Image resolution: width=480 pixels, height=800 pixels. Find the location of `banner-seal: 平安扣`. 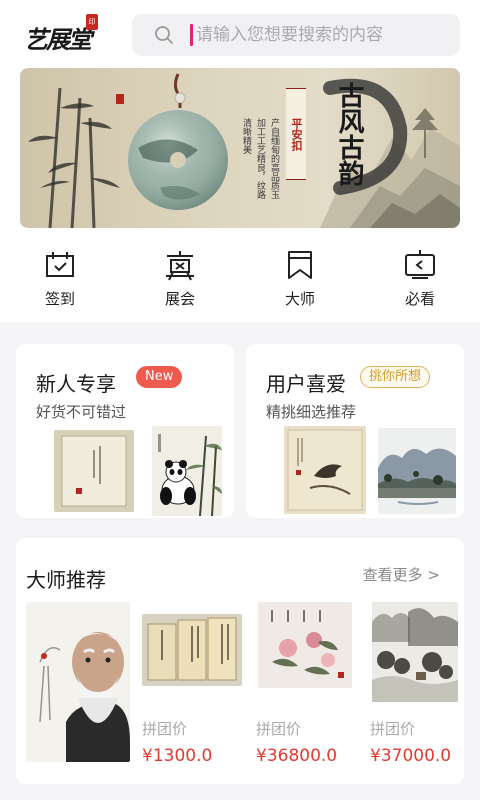

banner-seal: 平安扣 is located at coordinates (296, 134).